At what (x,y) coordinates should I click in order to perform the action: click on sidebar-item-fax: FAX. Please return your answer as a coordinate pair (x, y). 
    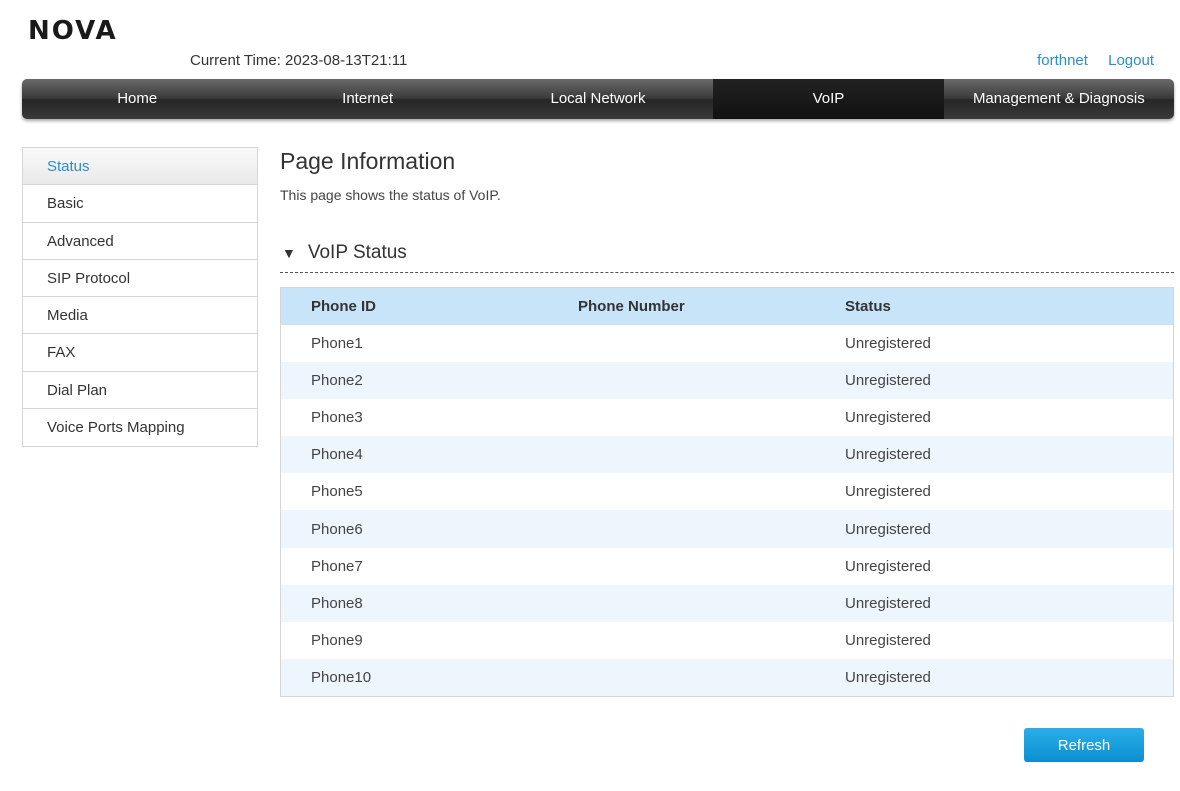
    Looking at the image, I should click on (140, 353).